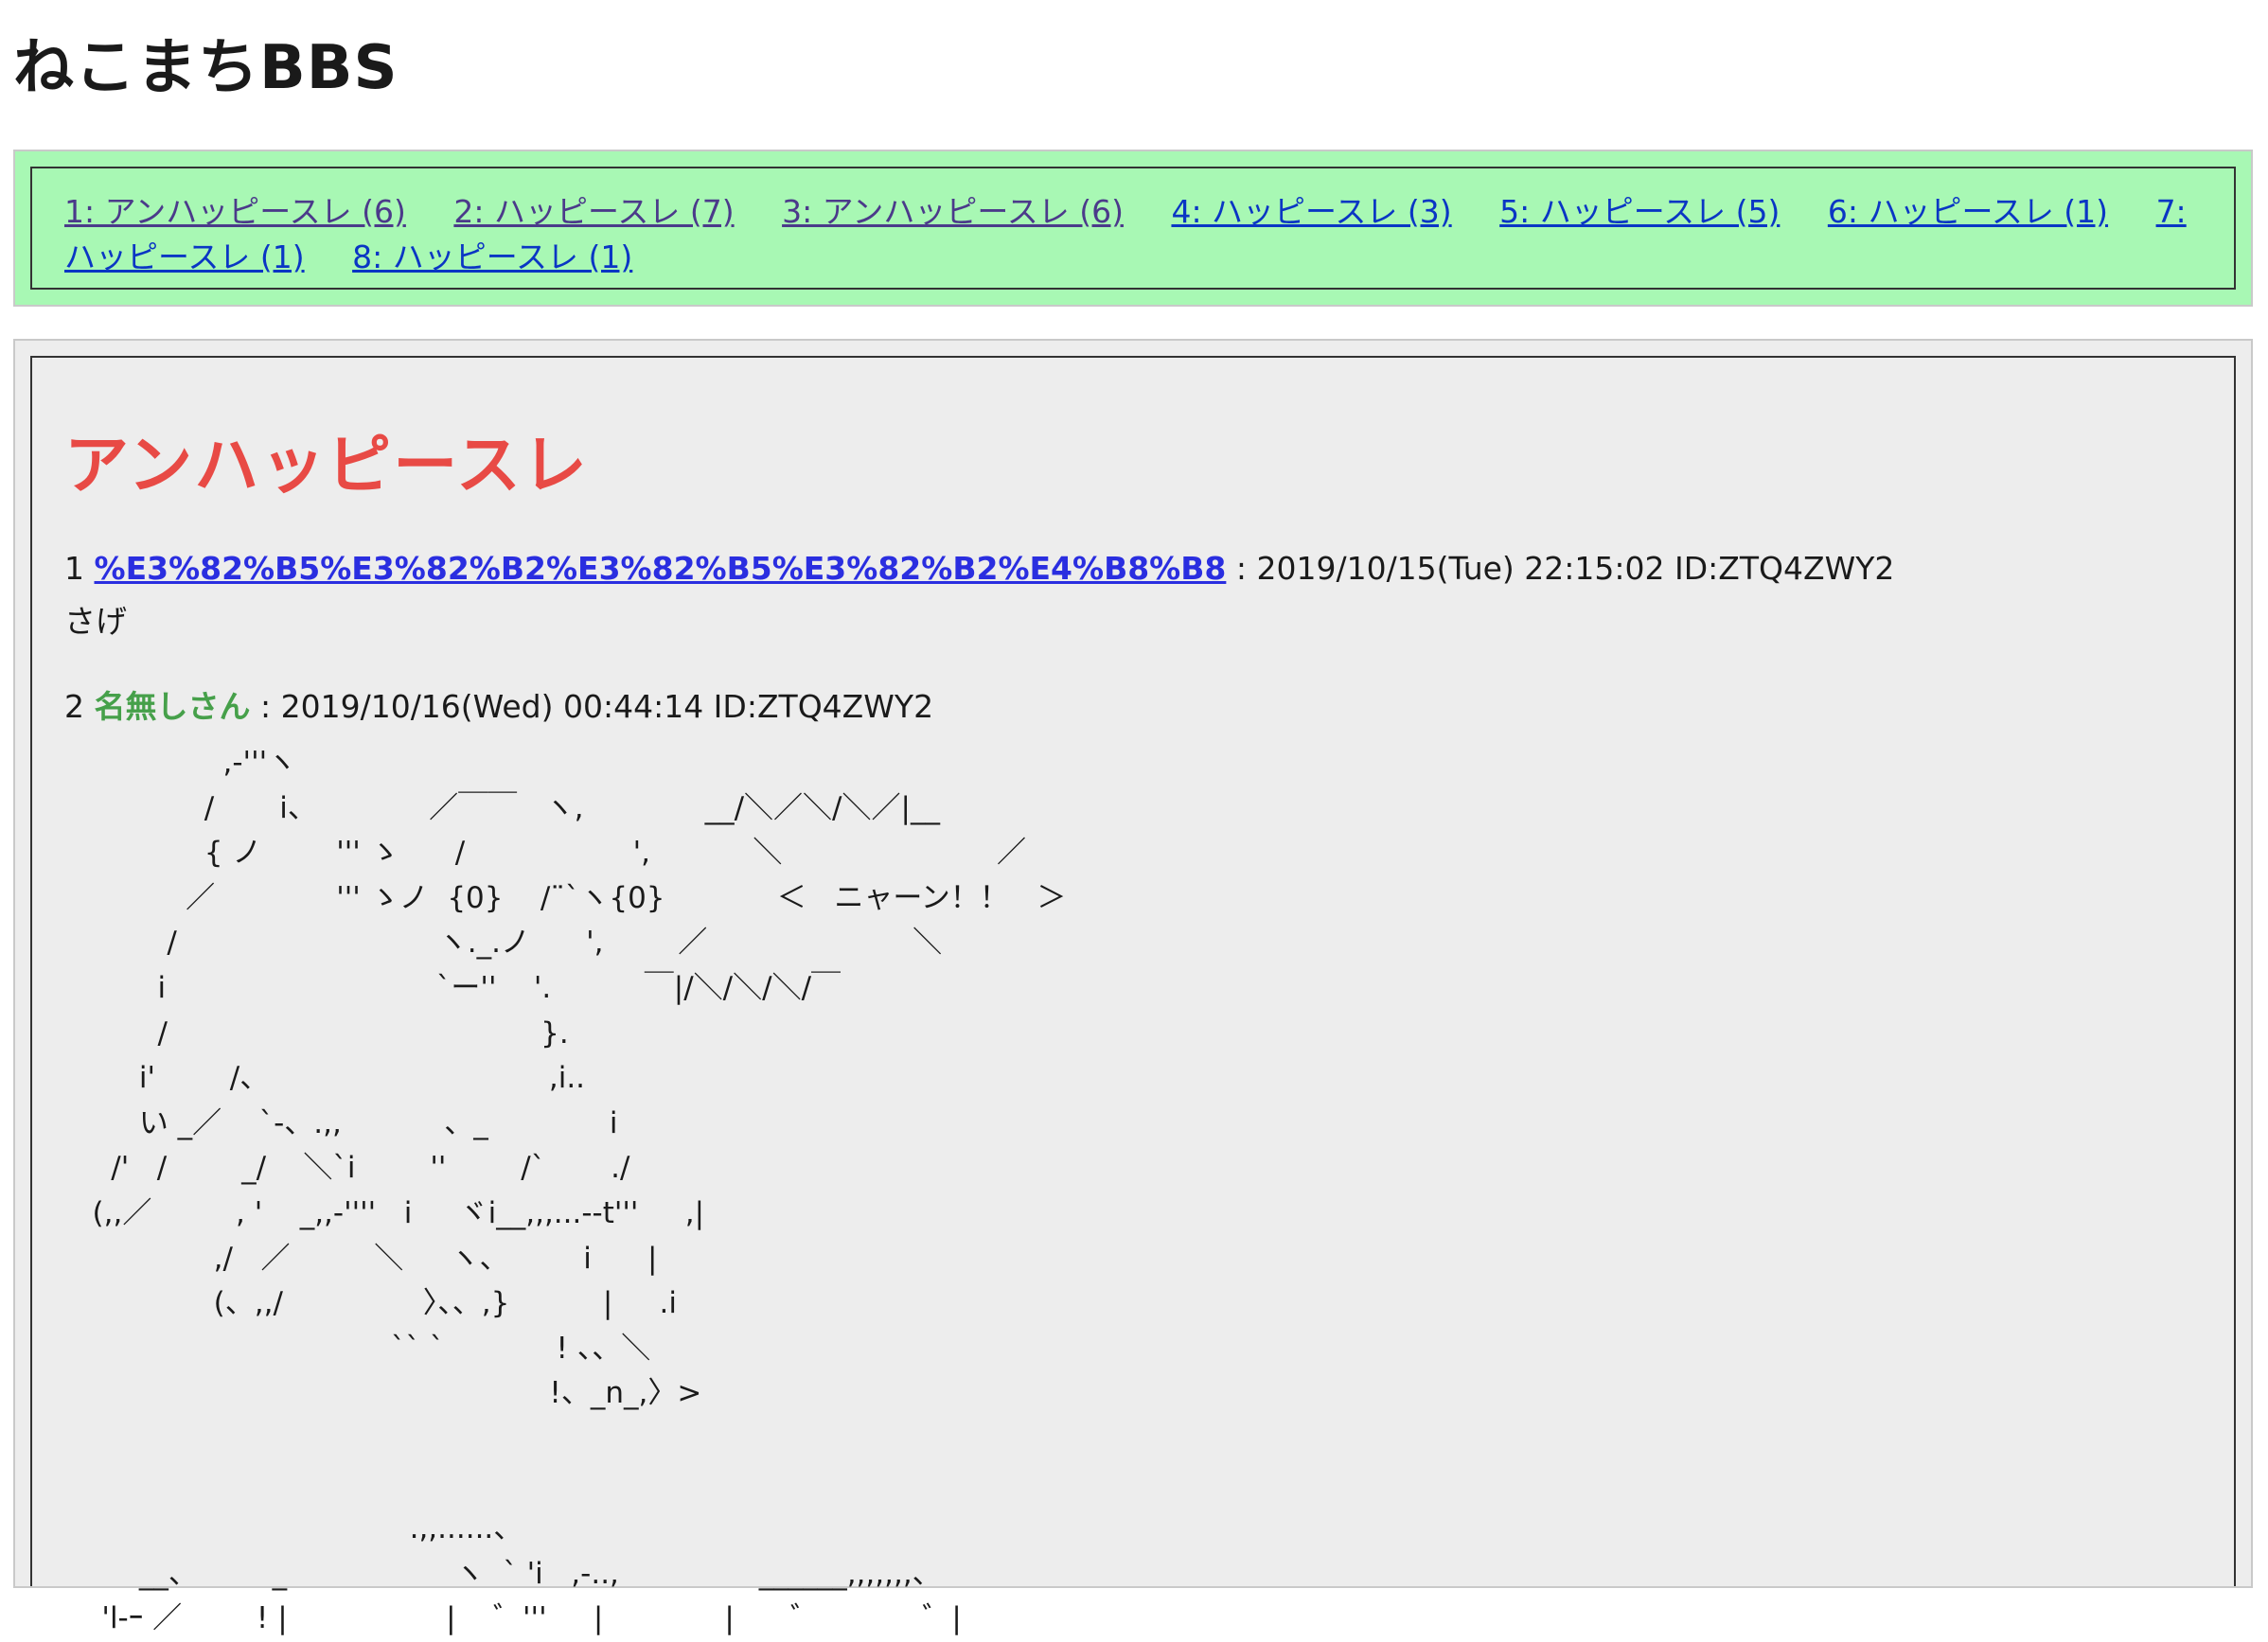  Describe the element at coordinates (95, 622) in the screenshot. I see `post-body: さげ` at that location.